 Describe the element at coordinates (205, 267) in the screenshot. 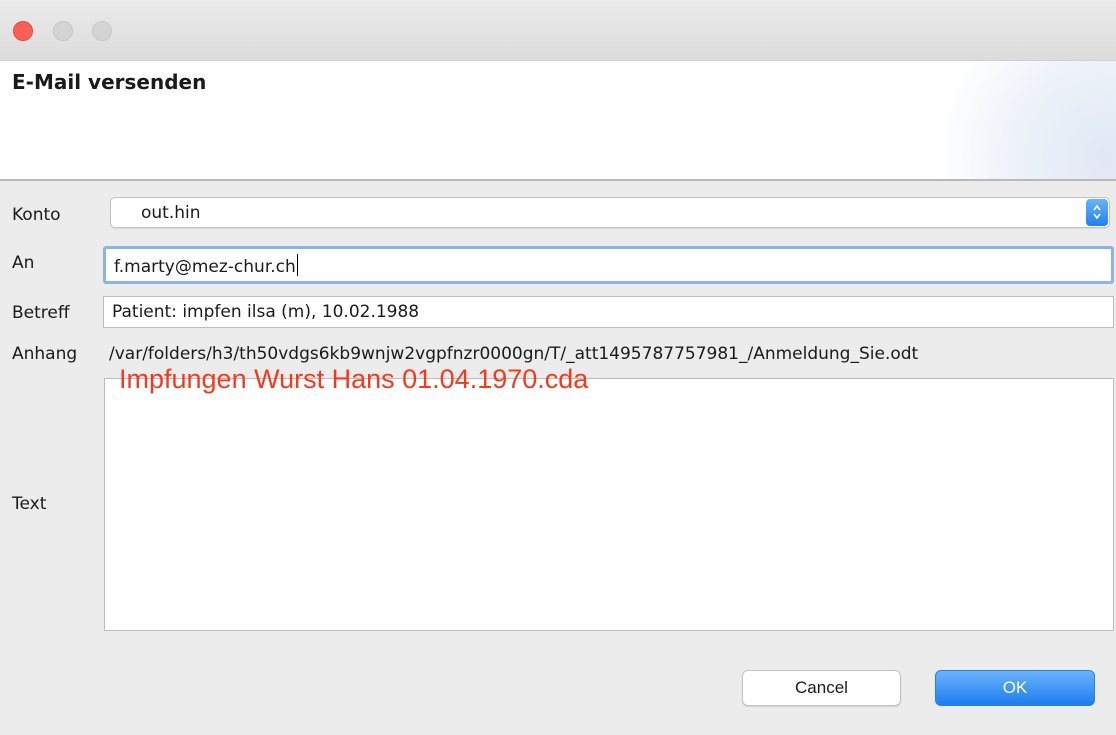

I see `an-input-value: f.marty@mez-chur.ch` at that location.